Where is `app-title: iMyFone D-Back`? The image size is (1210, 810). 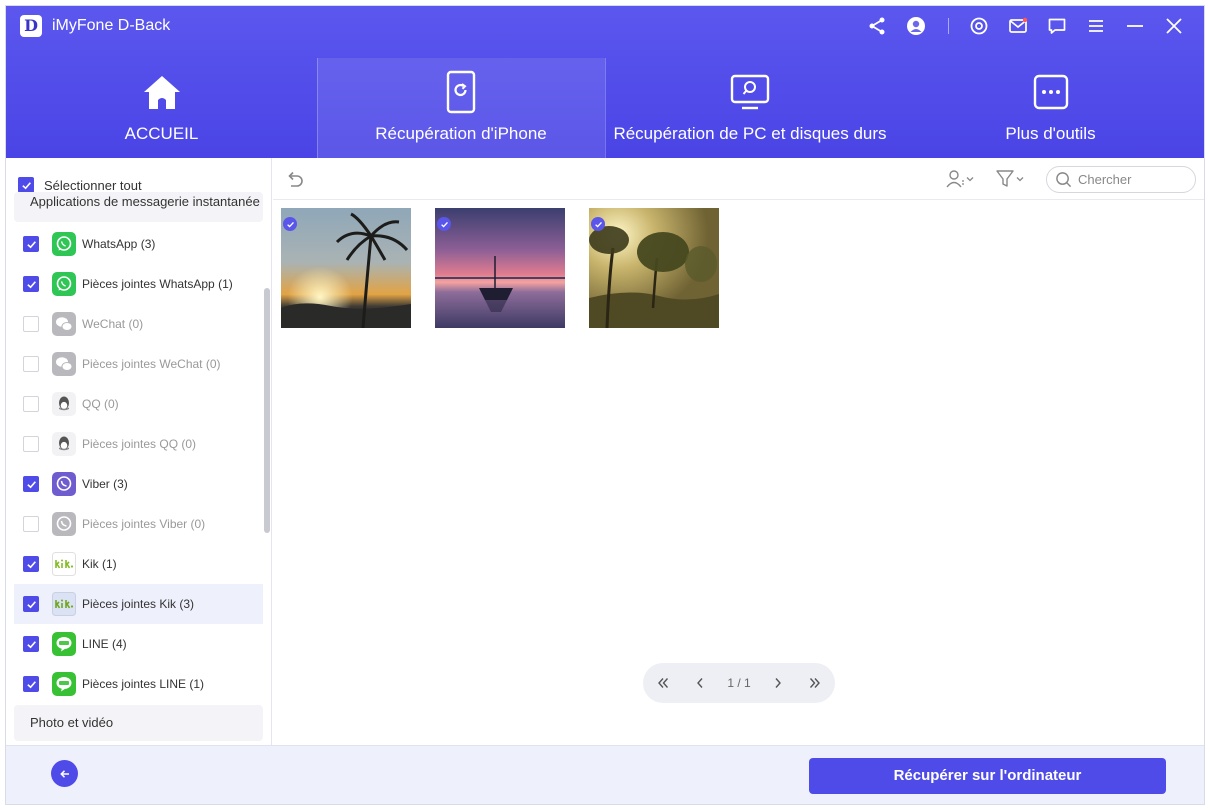
app-title: iMyFone D-Back is located at coordinates (111, 25).